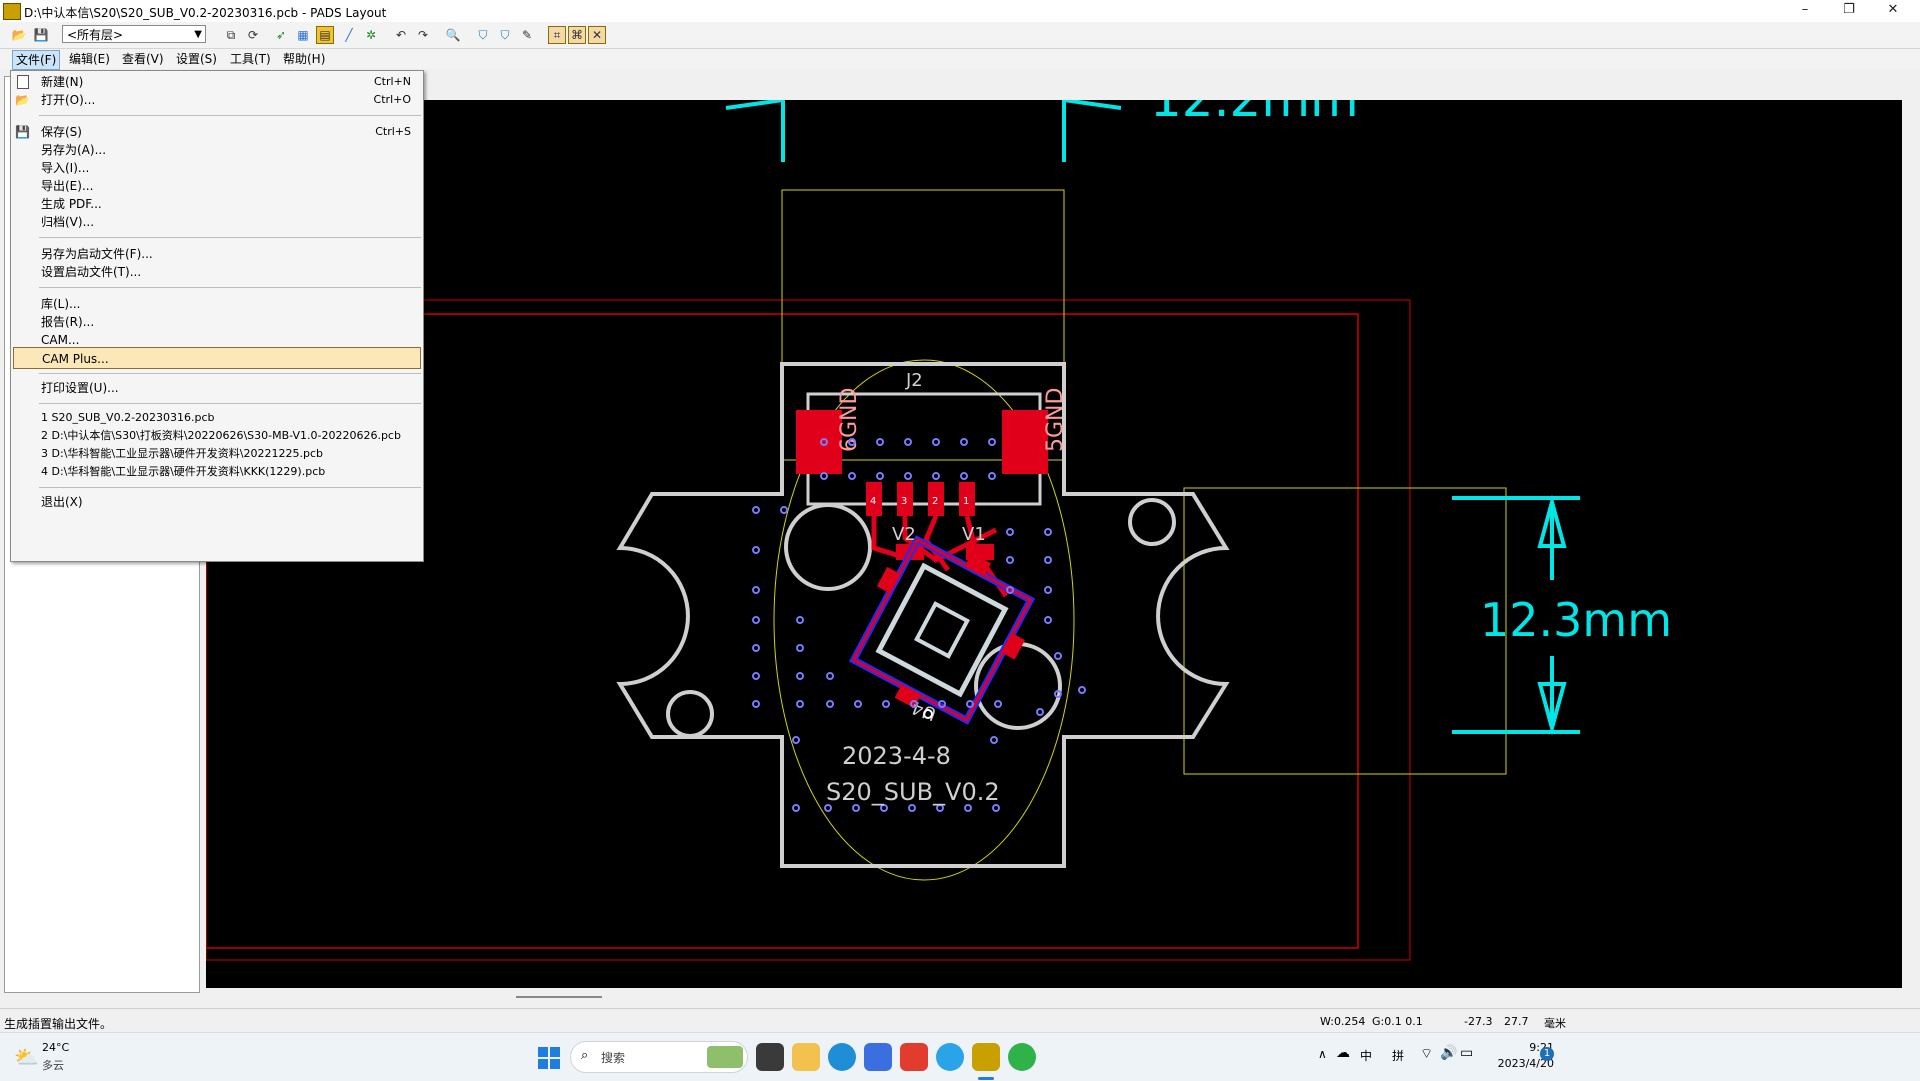 Image resolution: width=1920 pixels, height=1081 pixels. What do you see at coordinates (597, 35) in the screenshot?
I see `toolbox-icon: ✕` at bounding box center [597, 35].